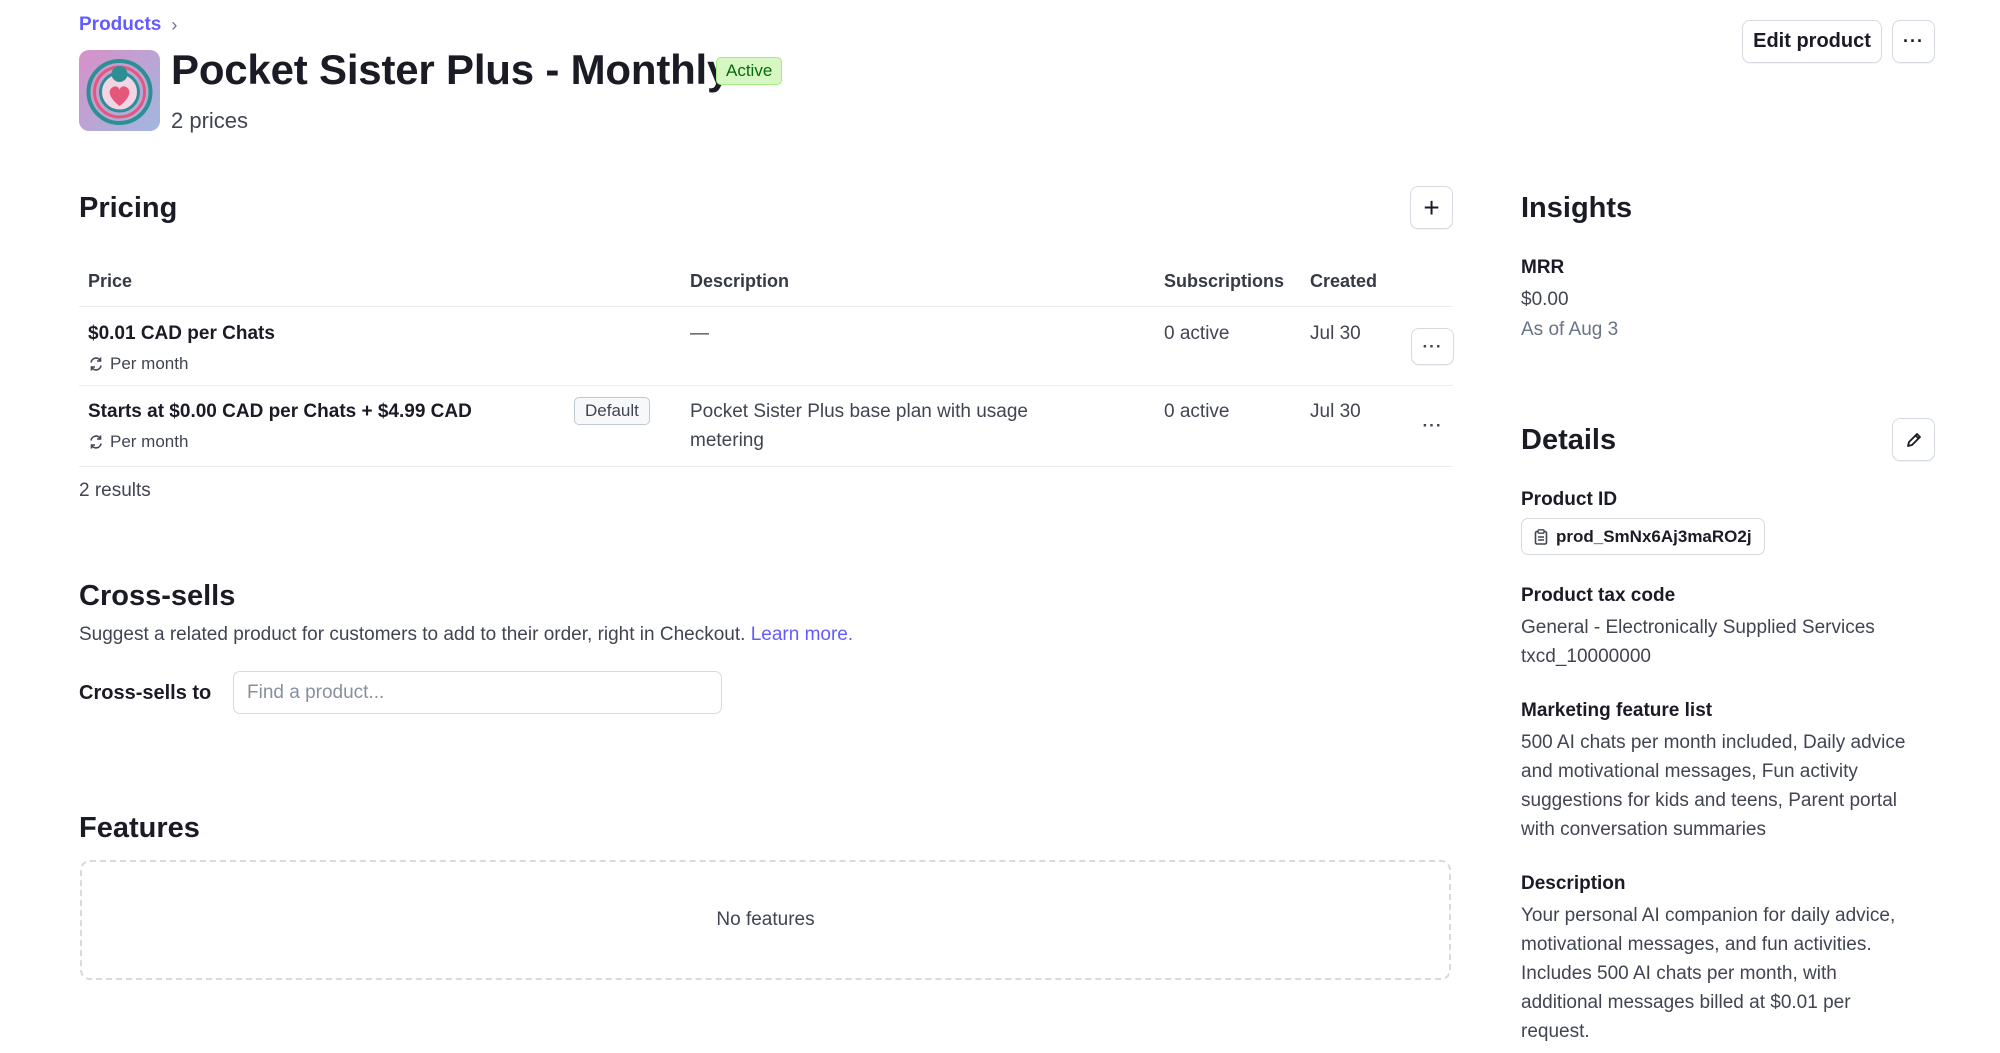 The width and height of the screenshot is (2000, 1053). What do you see at coordinates (139, 828) in the screenshot?
I see `features-heading: Features` at bounding box center [139, 828].